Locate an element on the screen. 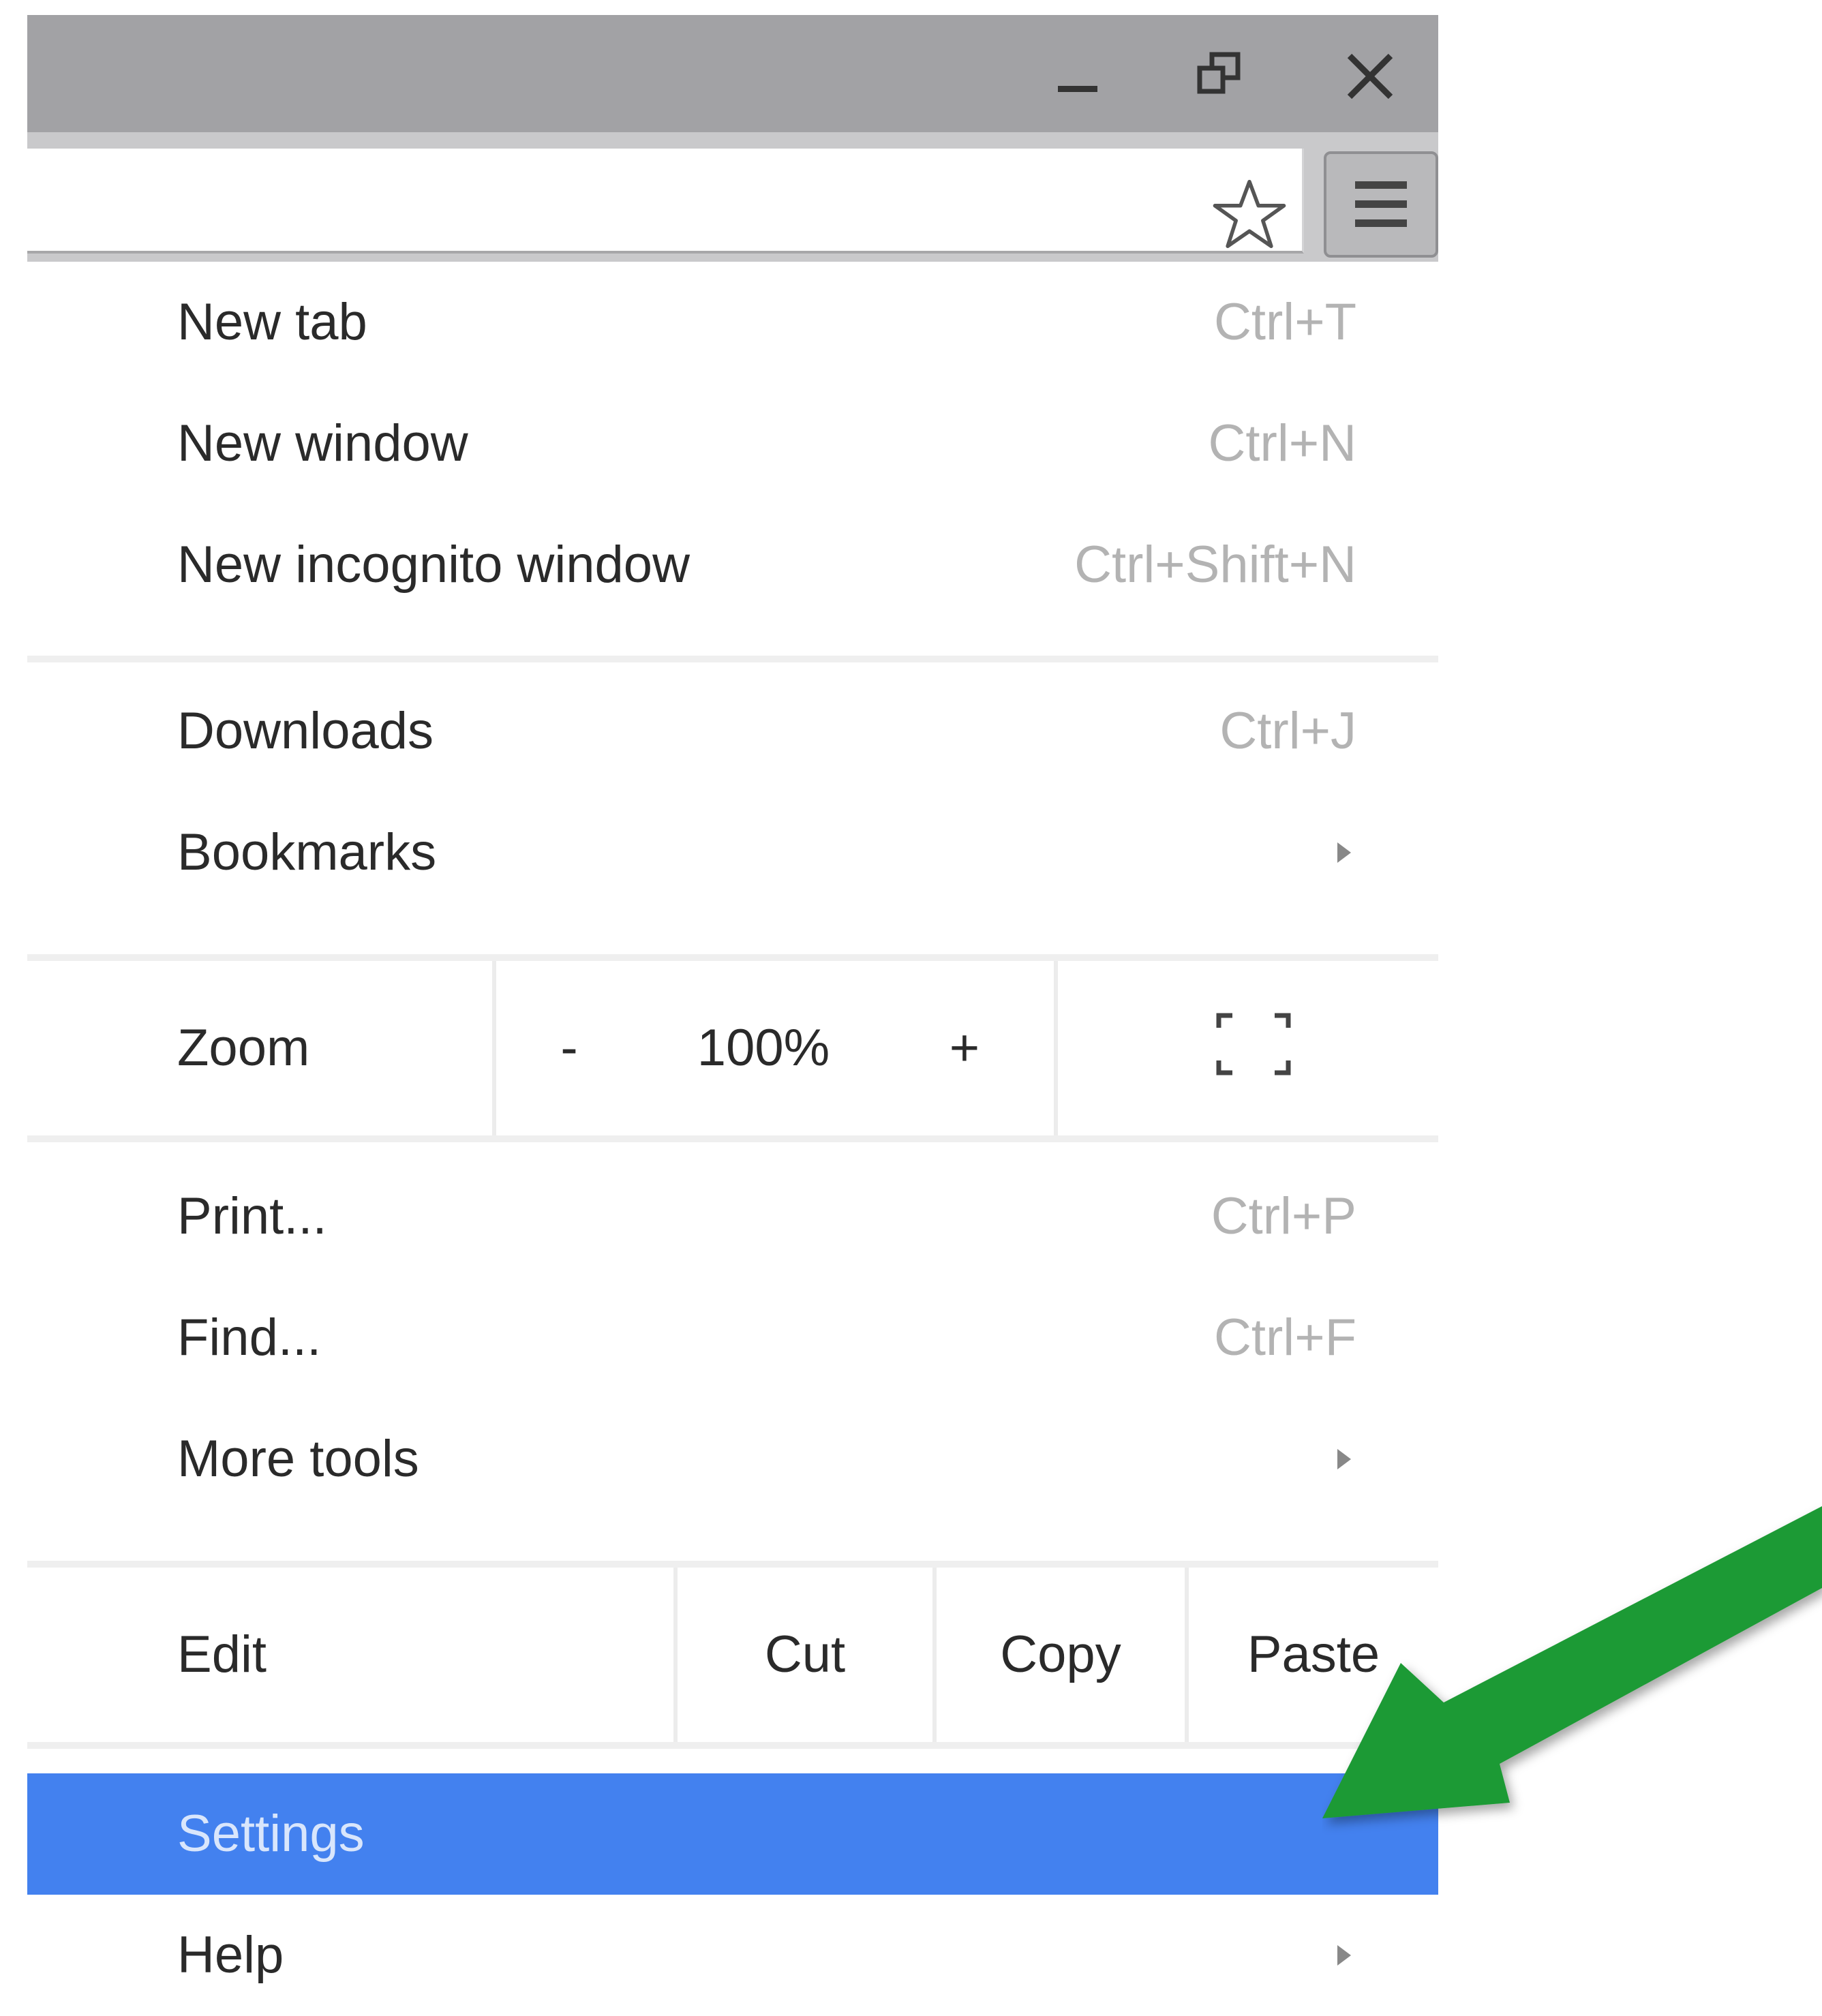 The width and height of the screenshot is (1822, 2016). zoom-row: Zoom - 100% + is located at coordinates (732, 1048).